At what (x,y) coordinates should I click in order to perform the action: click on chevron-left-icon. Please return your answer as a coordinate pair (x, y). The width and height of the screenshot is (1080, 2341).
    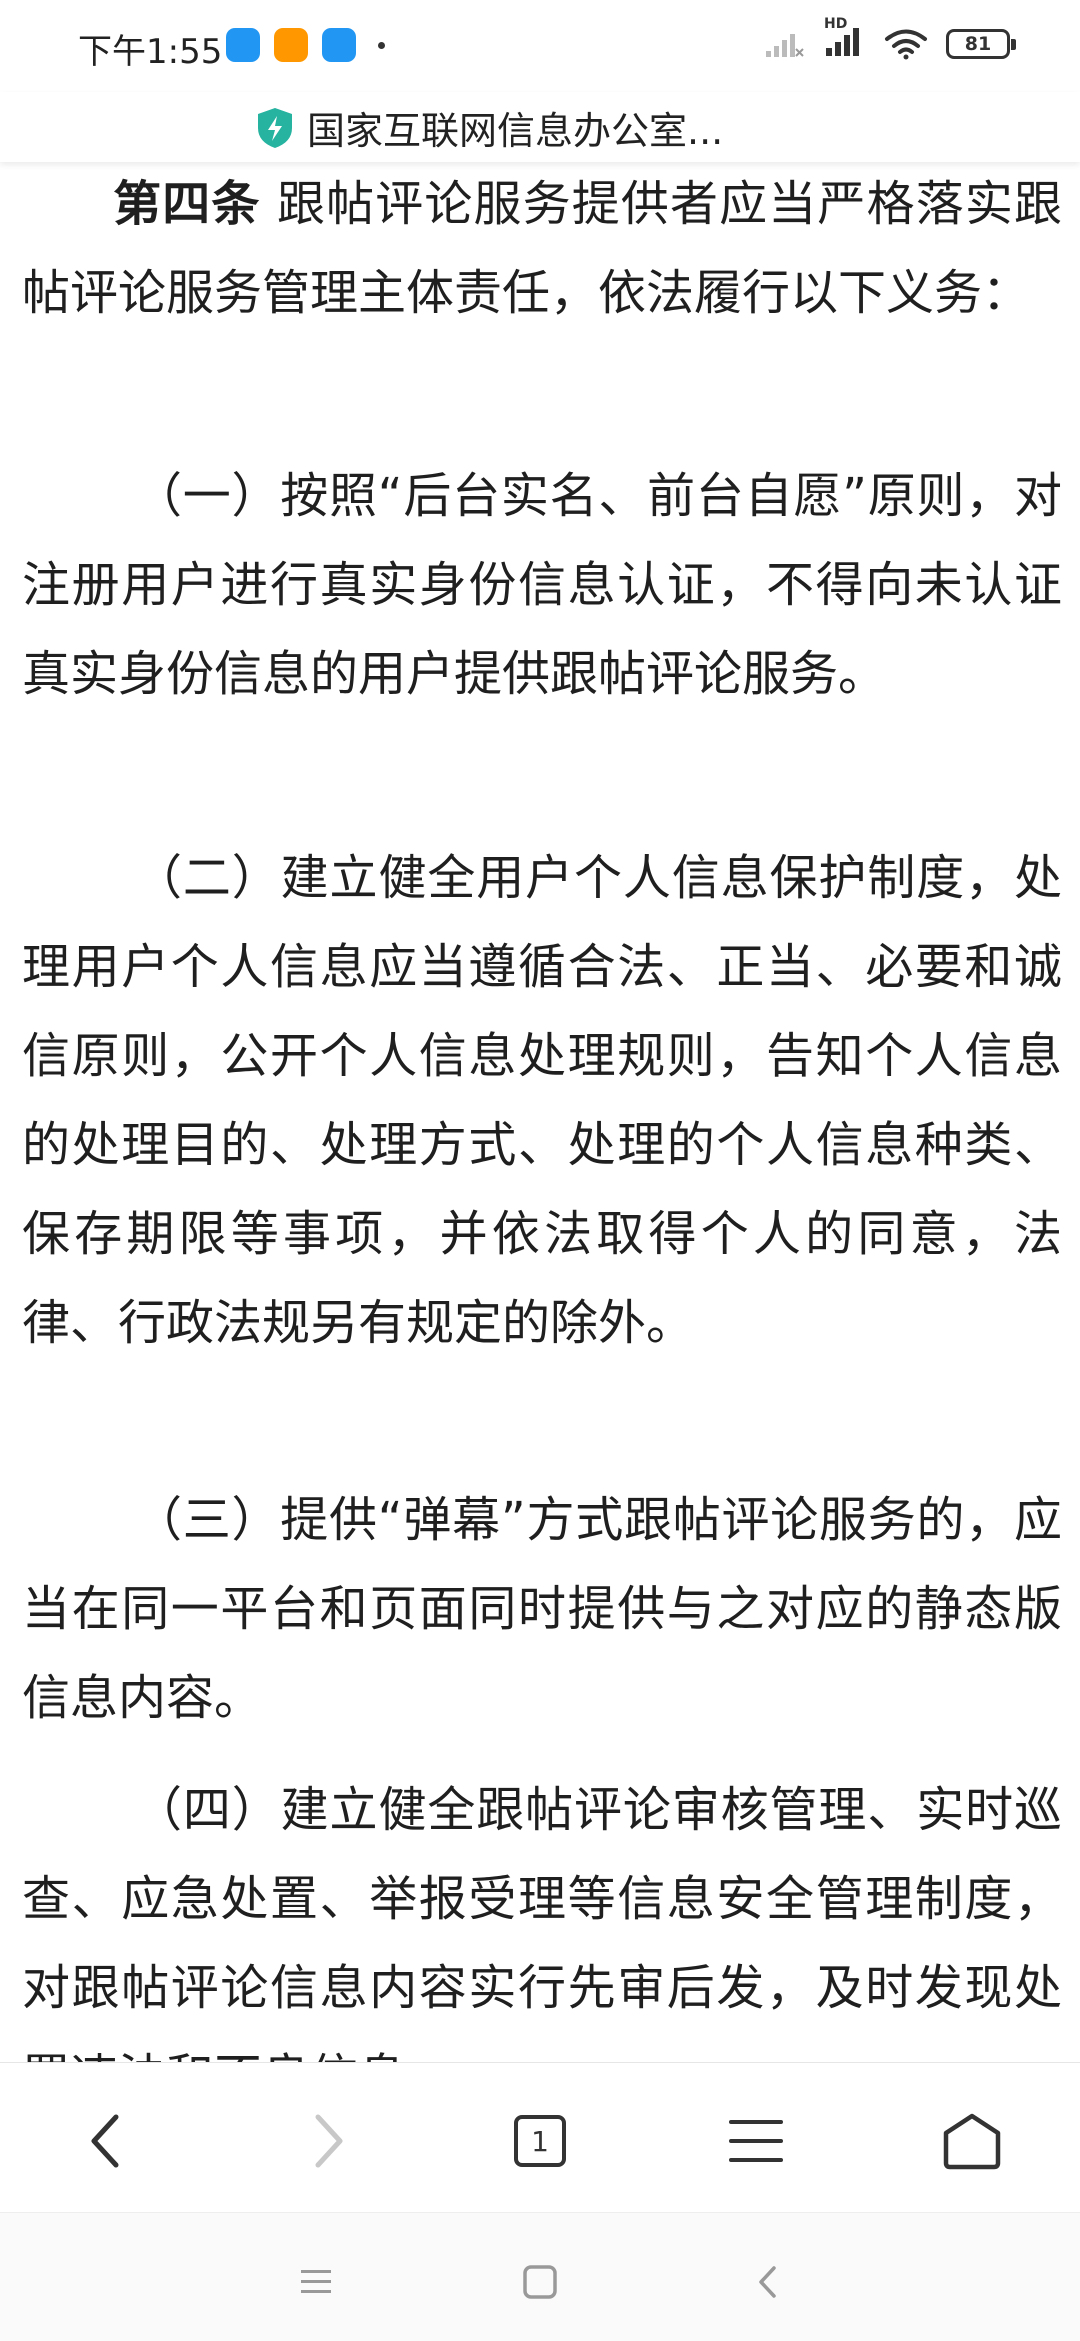
    Looking at the image, I should click on (105, 2141).